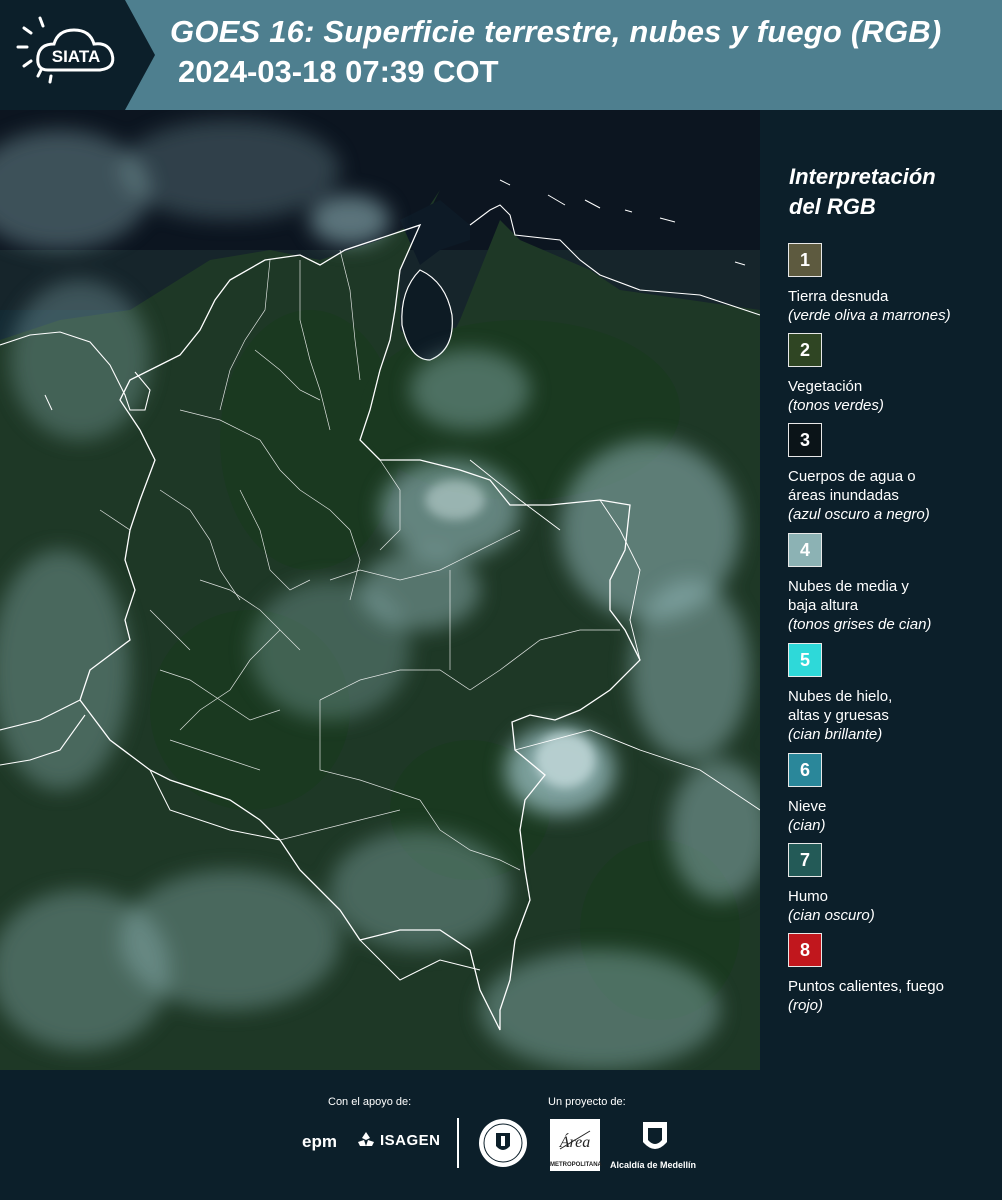  I want to click on legend-swatch: 2, so click(805, 350).